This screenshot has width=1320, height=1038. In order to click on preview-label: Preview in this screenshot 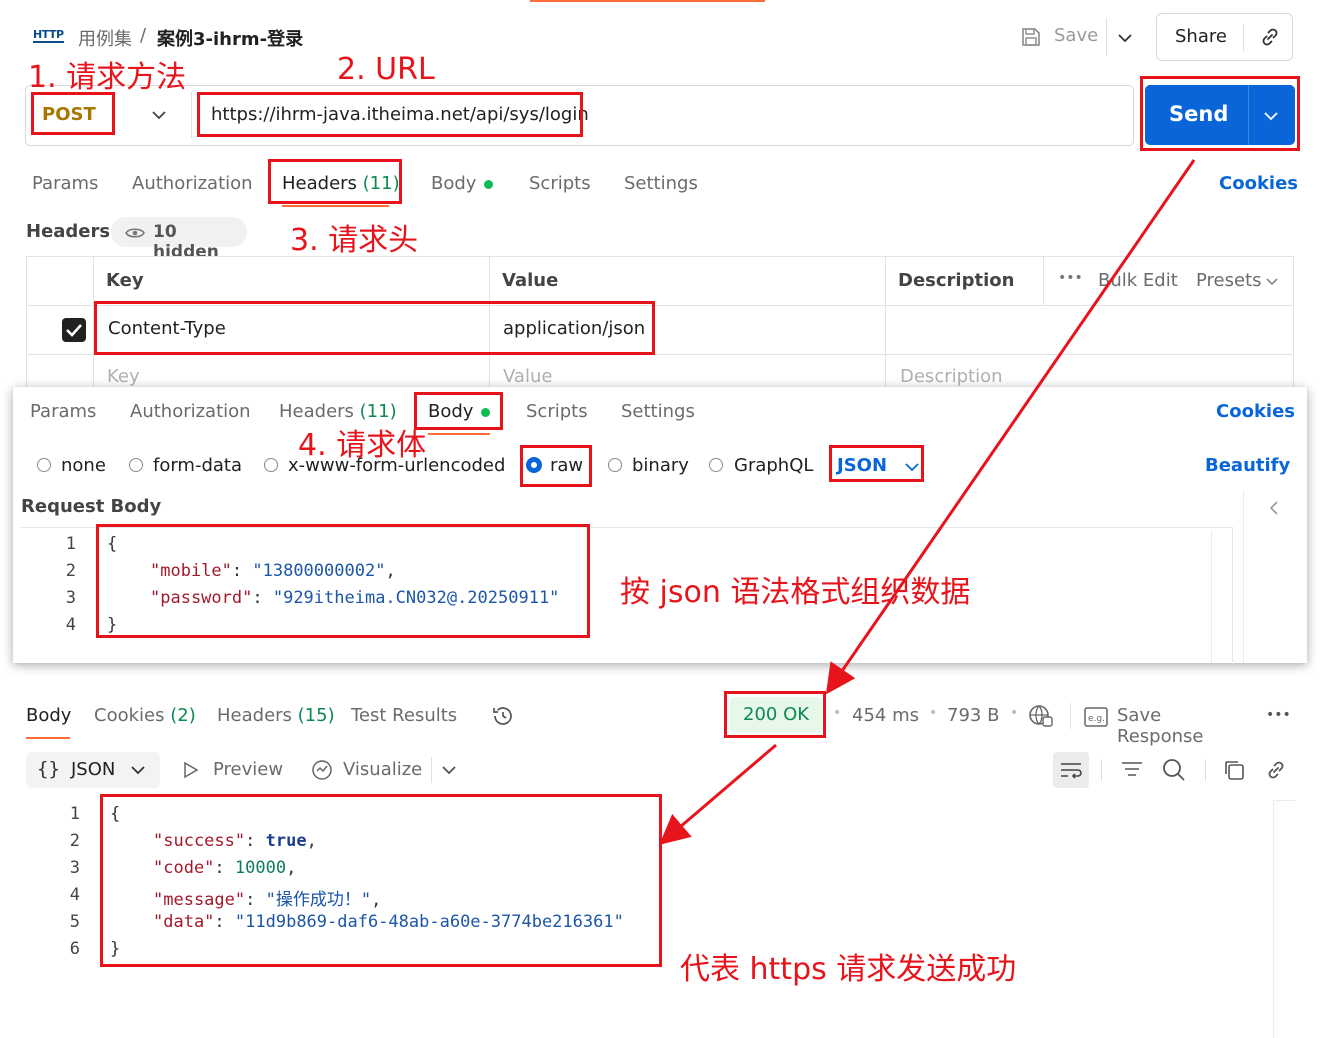, I will do `click(248, 769)`.